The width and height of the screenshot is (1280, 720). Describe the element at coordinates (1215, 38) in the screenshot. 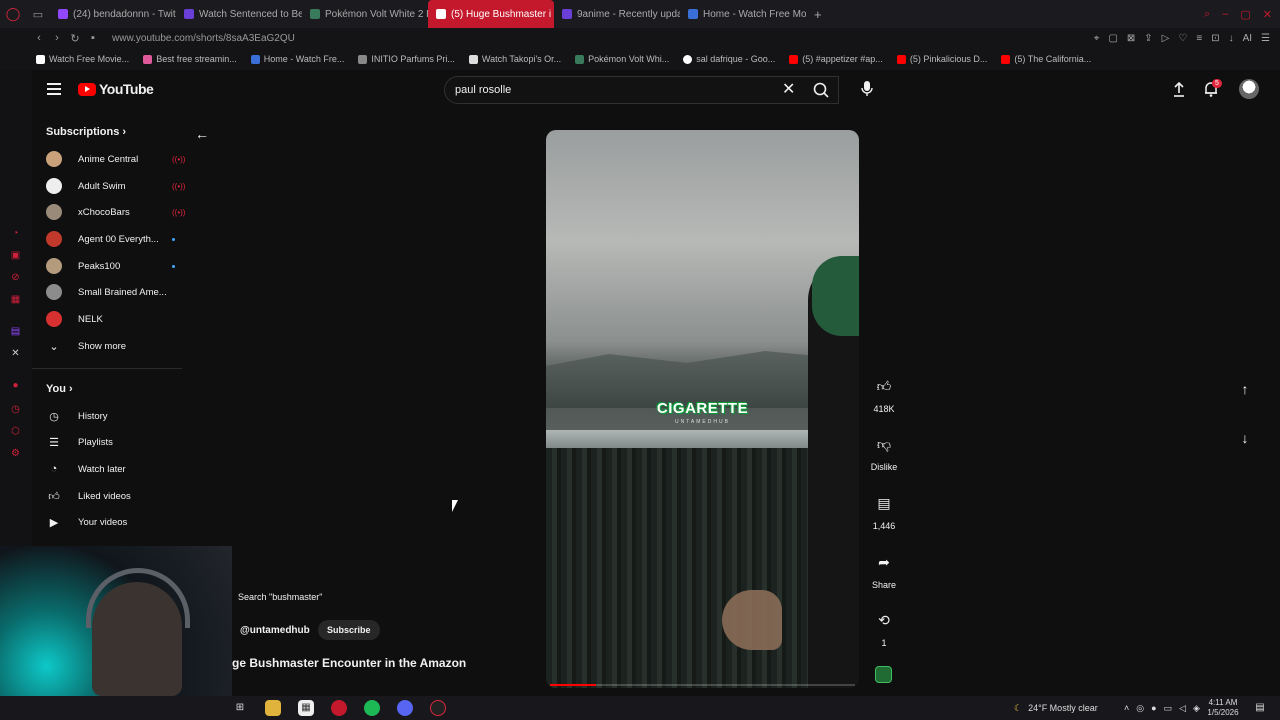

I see `wallet-icon: ⊡` at that location.